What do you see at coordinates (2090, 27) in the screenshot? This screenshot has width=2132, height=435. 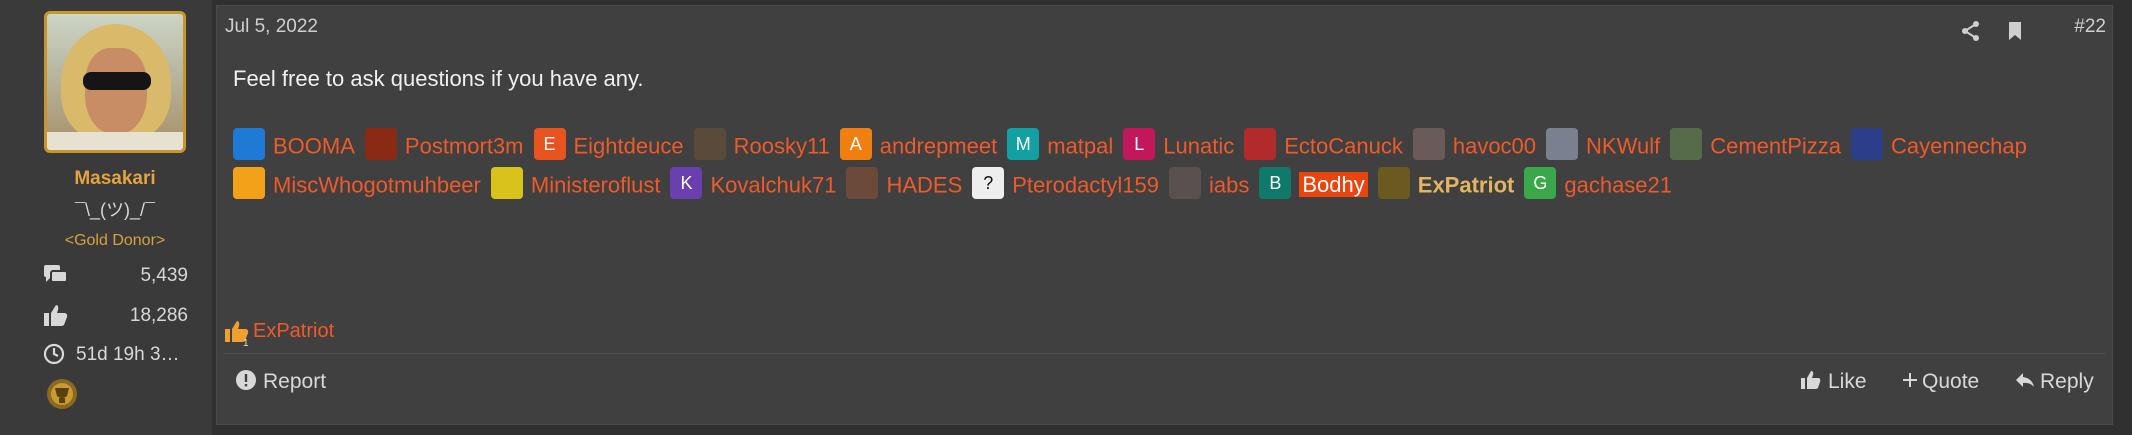 I see `post-number: #22` at bounding box center [2090, 27].